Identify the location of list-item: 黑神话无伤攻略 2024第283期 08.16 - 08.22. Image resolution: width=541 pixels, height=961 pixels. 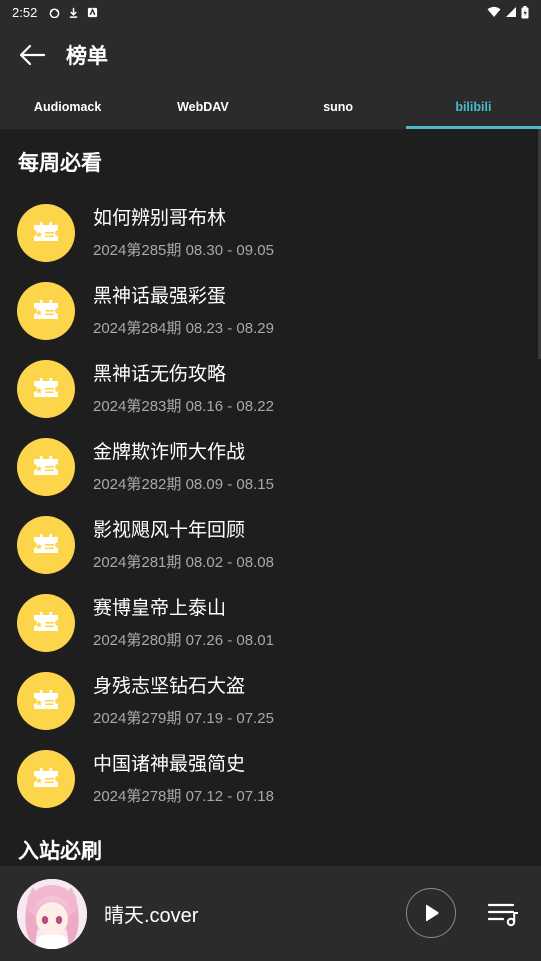
(270, 389).